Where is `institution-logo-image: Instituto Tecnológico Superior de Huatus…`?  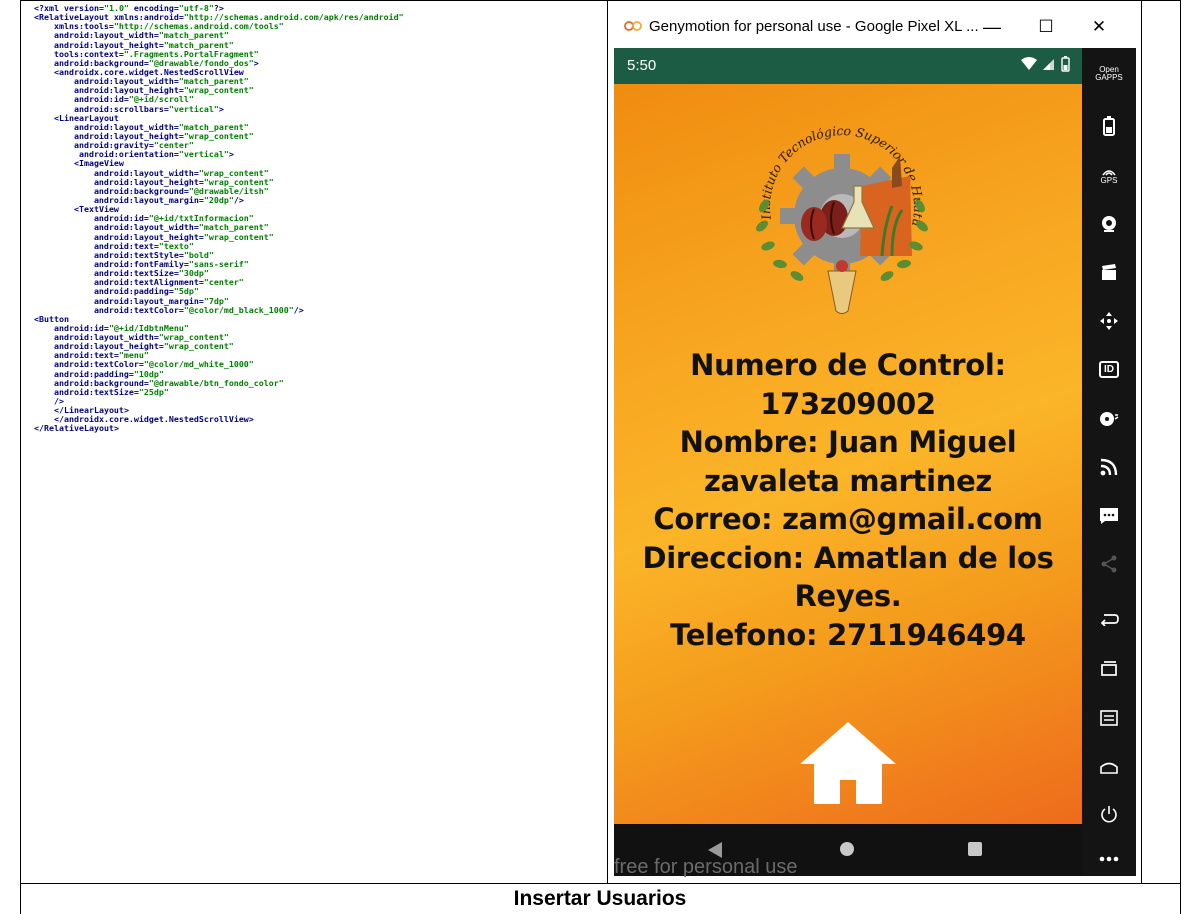 institution-logo-image: Instituto Tecnológico Superior de Huatus… is located at coordinates (835, 210).